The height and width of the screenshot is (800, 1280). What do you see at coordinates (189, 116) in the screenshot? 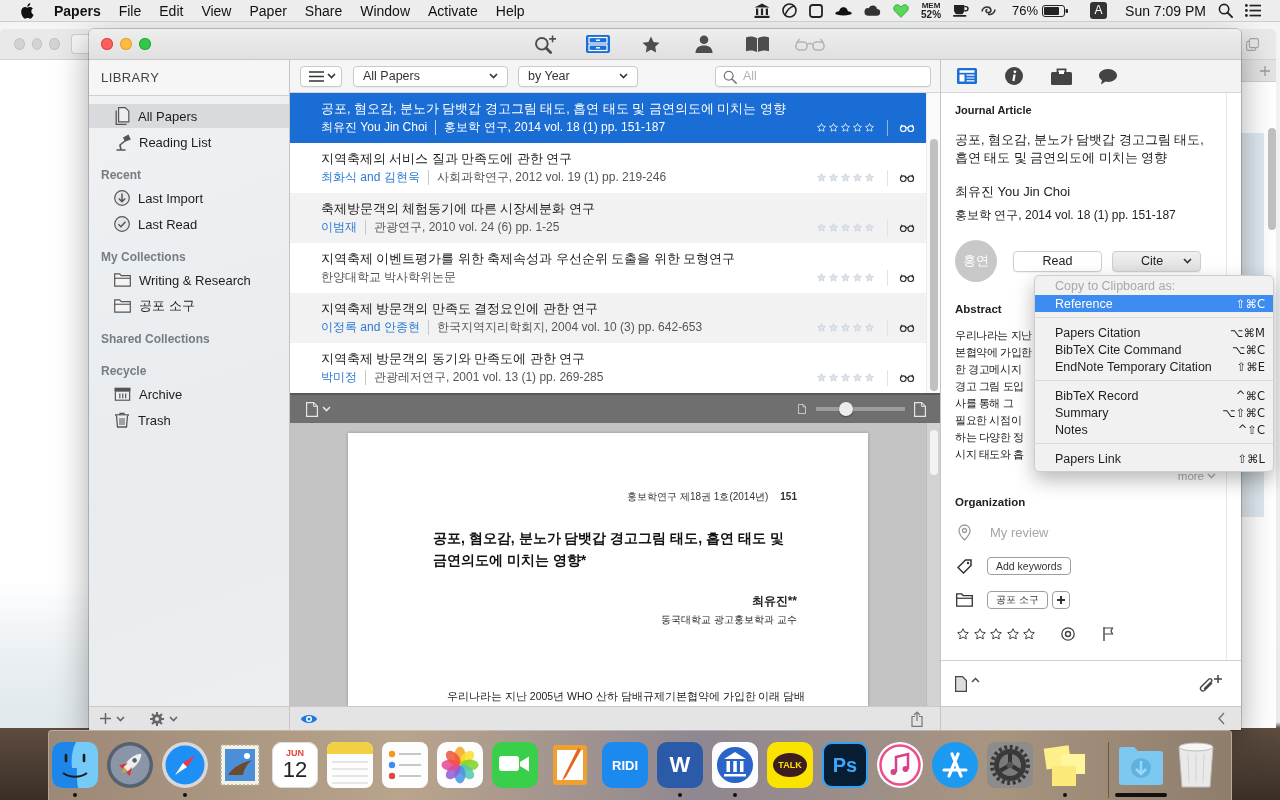
I see `sidebar-item: All Papers` at bounding box center [189, 116].